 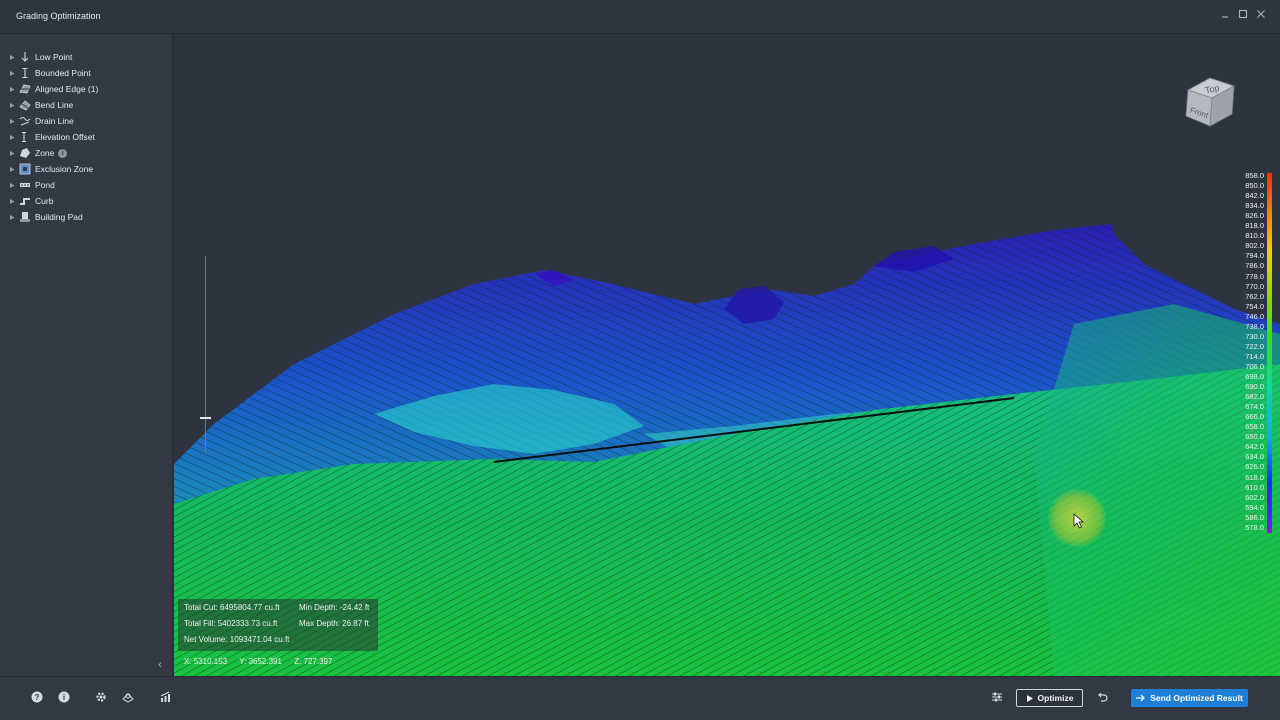 I want to click on sidebar-item-label: Pond, so click(x=45, y=185).